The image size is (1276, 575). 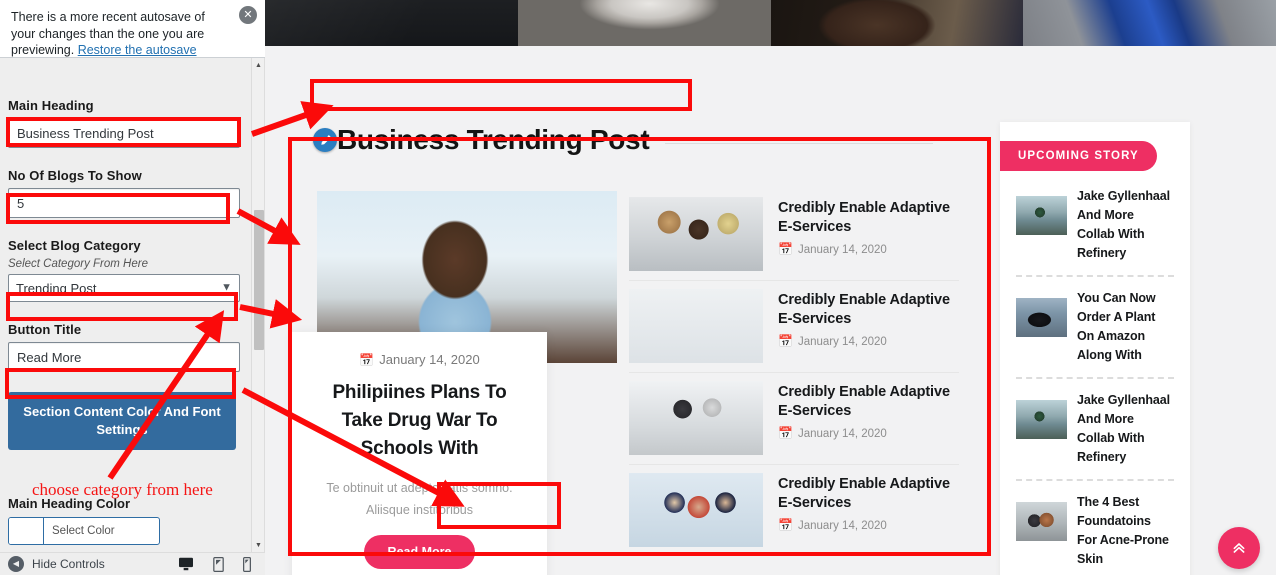 I want to click on field-main-heading: Main Heading, so click(x=124, y=123).